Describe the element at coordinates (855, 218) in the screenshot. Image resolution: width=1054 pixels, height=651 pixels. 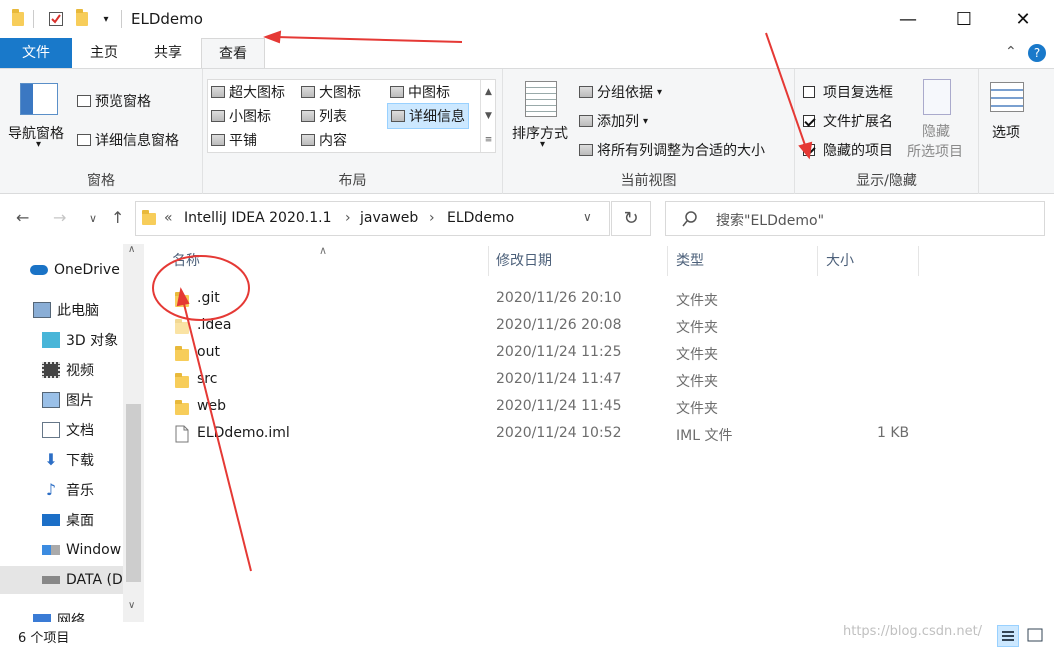
I see `search-box: 搜索"ELDdemo"` at that location.